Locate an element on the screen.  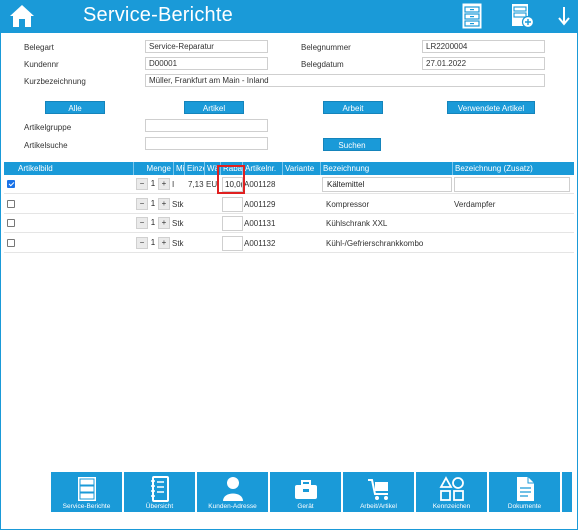
belegart-field: Service-Reparatur is located at coordinates (206, 46).